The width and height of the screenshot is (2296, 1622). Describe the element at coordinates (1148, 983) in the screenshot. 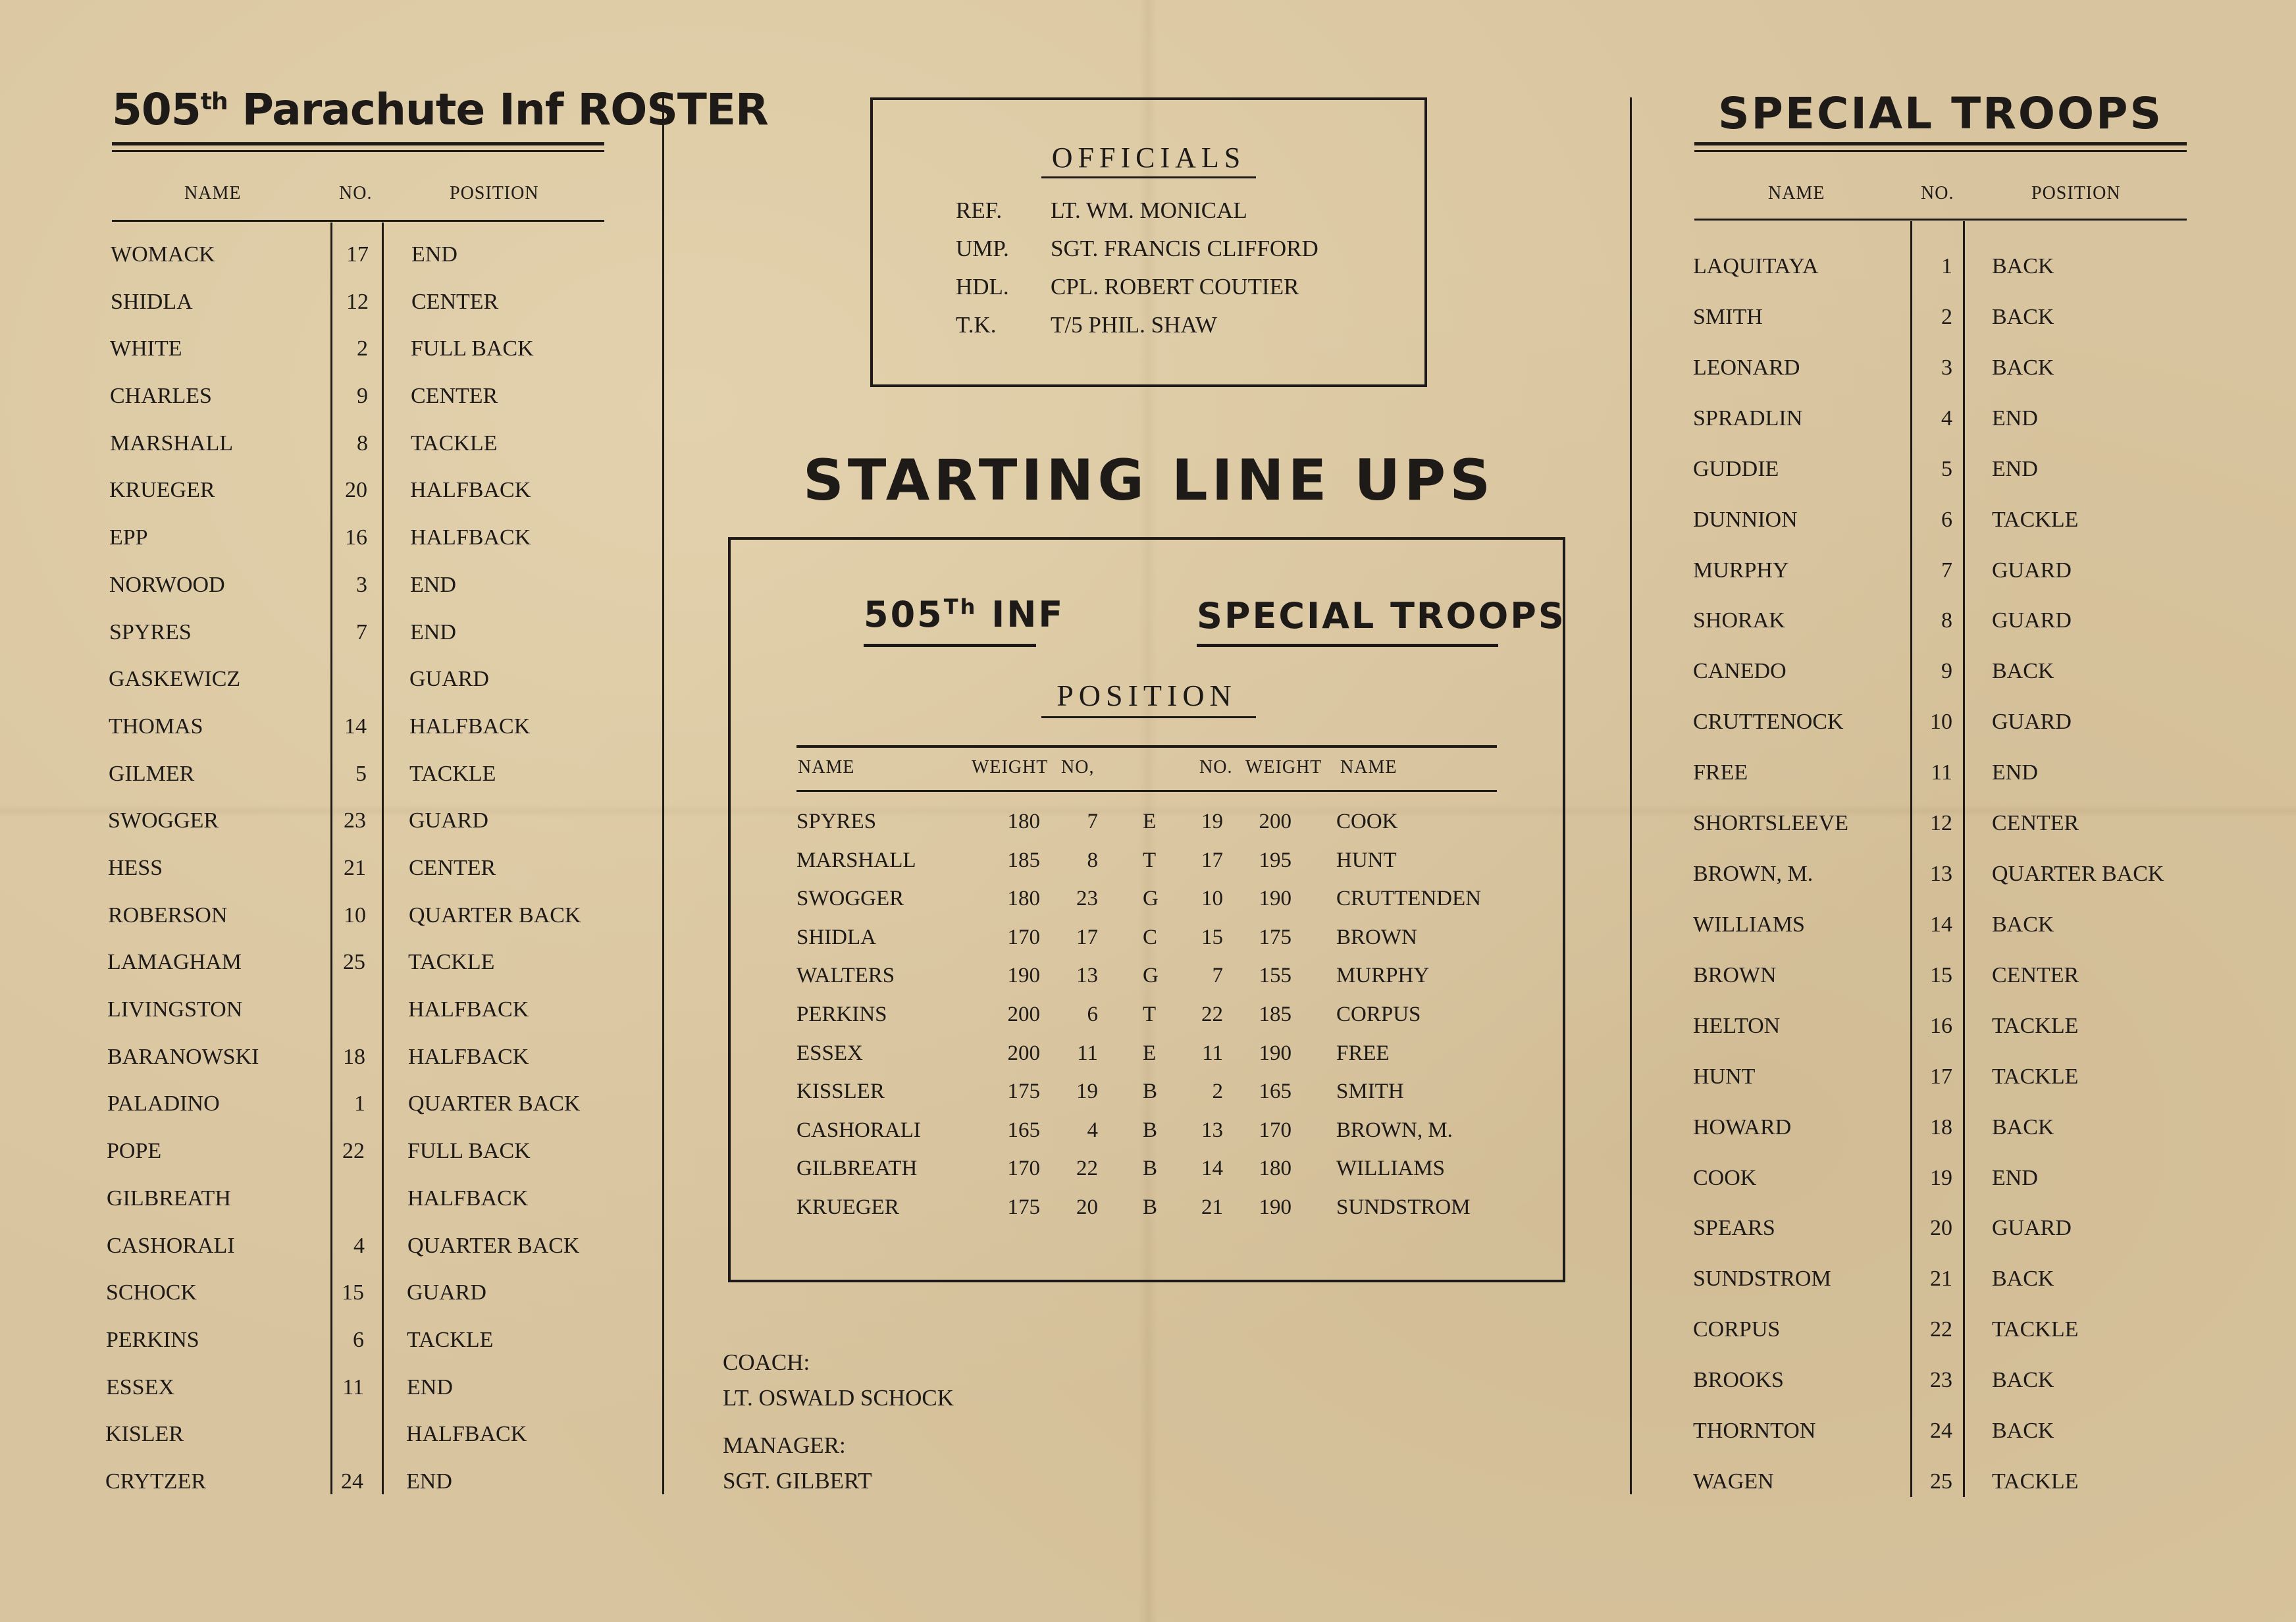

I see `table-row: BROWN 15 CENTER` at that location.